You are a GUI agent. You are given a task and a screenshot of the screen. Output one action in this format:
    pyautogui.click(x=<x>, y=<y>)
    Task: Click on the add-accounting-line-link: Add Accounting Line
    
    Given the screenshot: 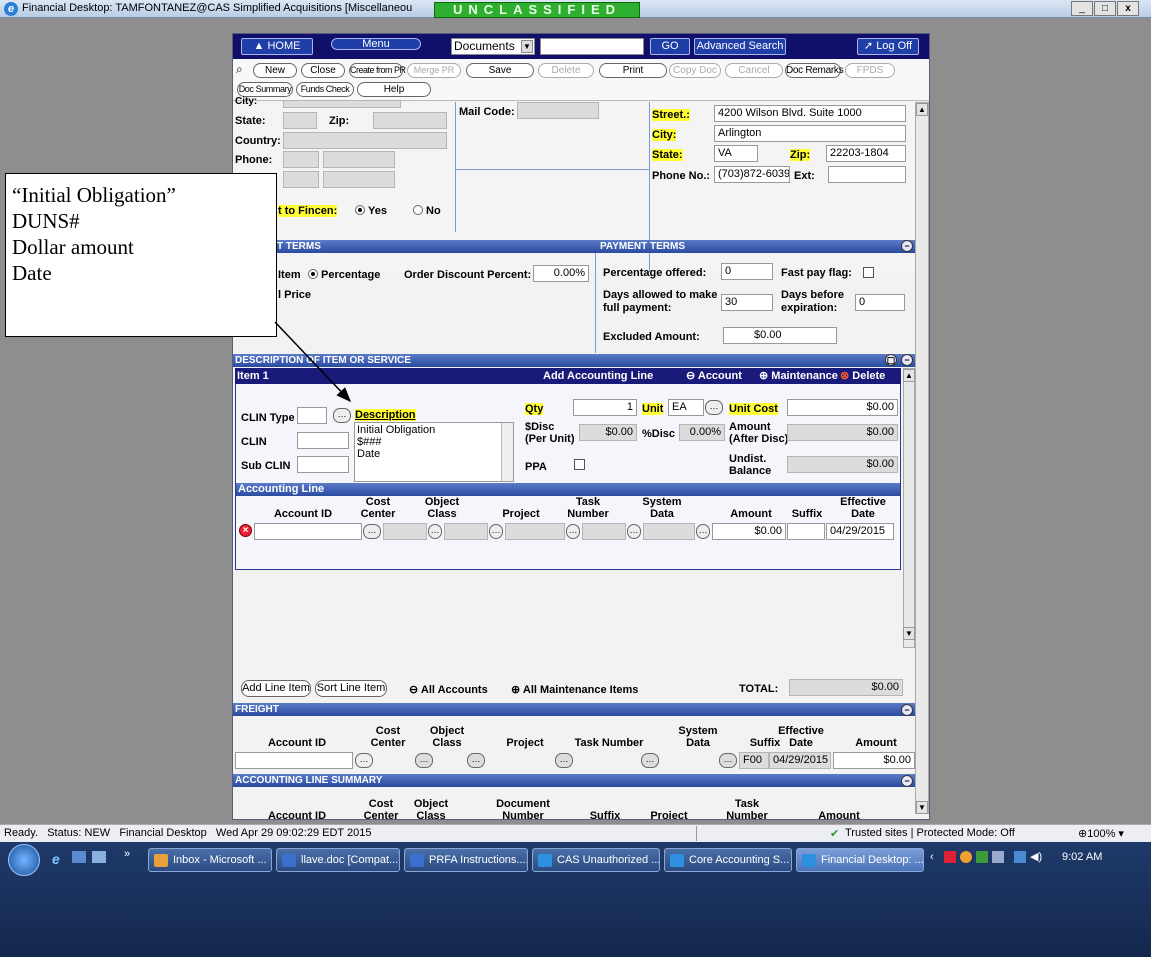 What is the action you would take?
    pyautogui.click(x=598, y=376)
    